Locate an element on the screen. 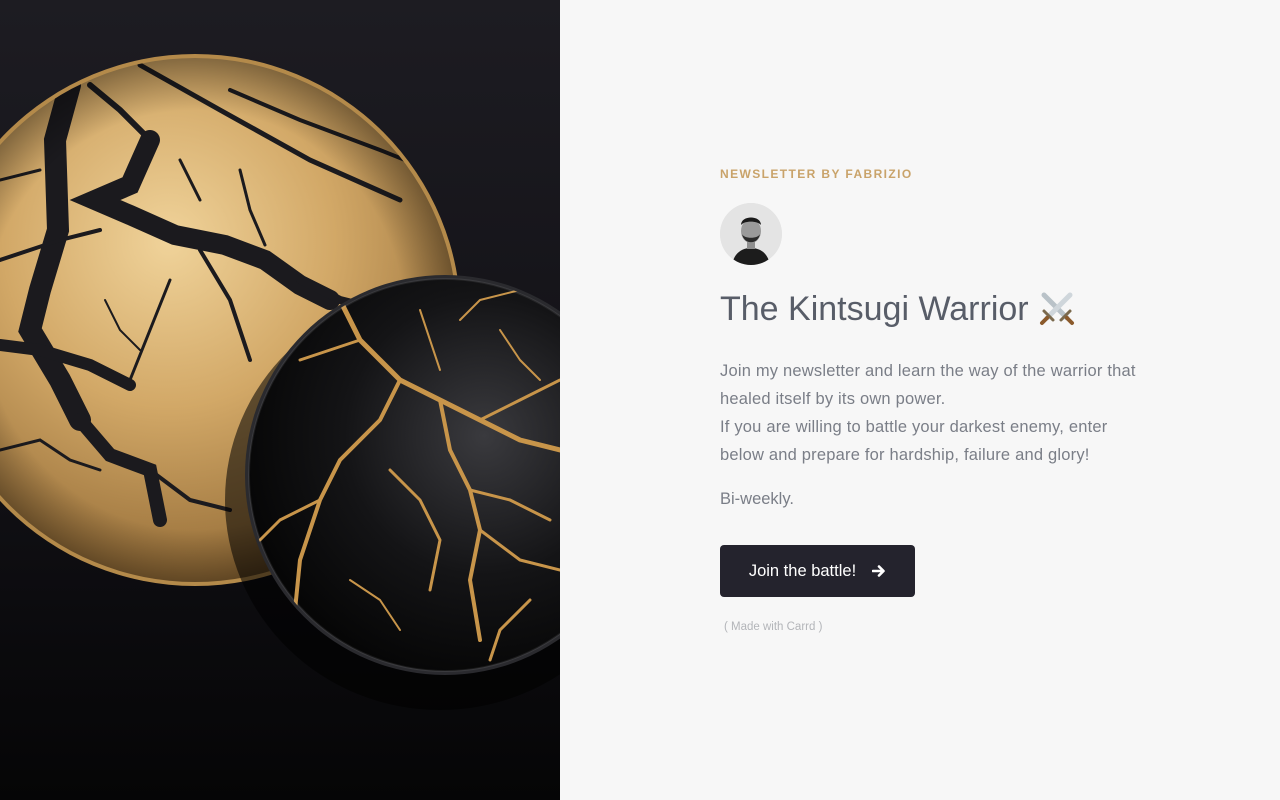 The height and width of the screenshot is (800, 1280). title-text: The Kintsugi Warrior is located at coordinates (874, 309).